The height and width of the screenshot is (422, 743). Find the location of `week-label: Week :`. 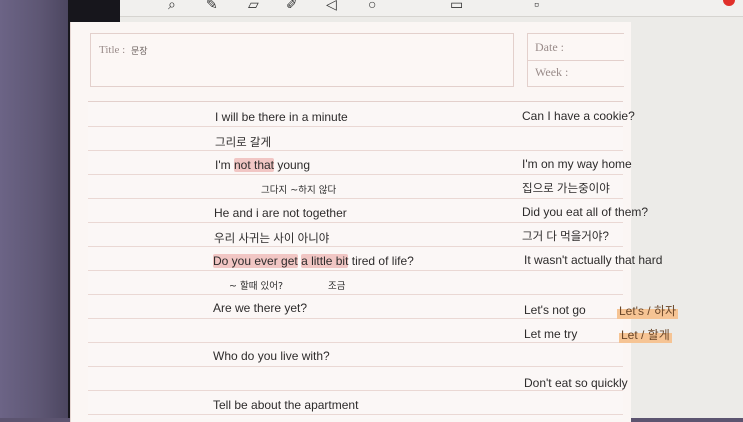

week-label: Week : is located at coordinates (552, 72).